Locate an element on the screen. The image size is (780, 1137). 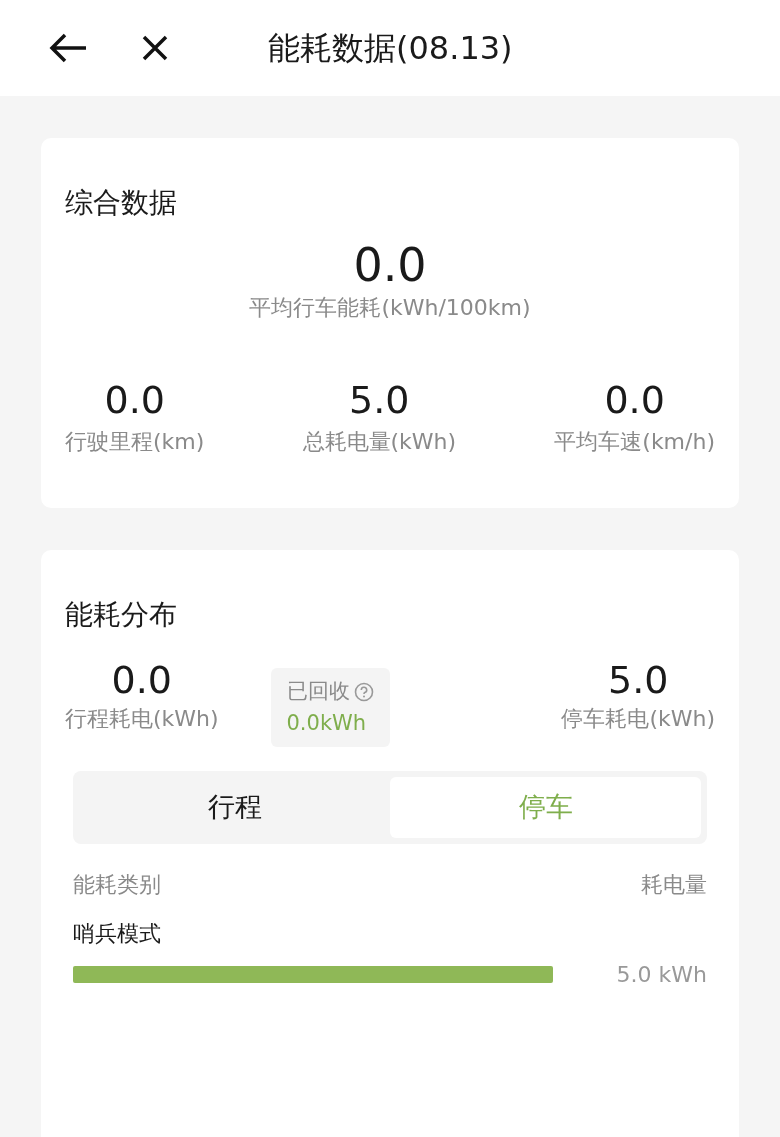
recovered-value: 0.0kWh is located at coordinates (327, 723).